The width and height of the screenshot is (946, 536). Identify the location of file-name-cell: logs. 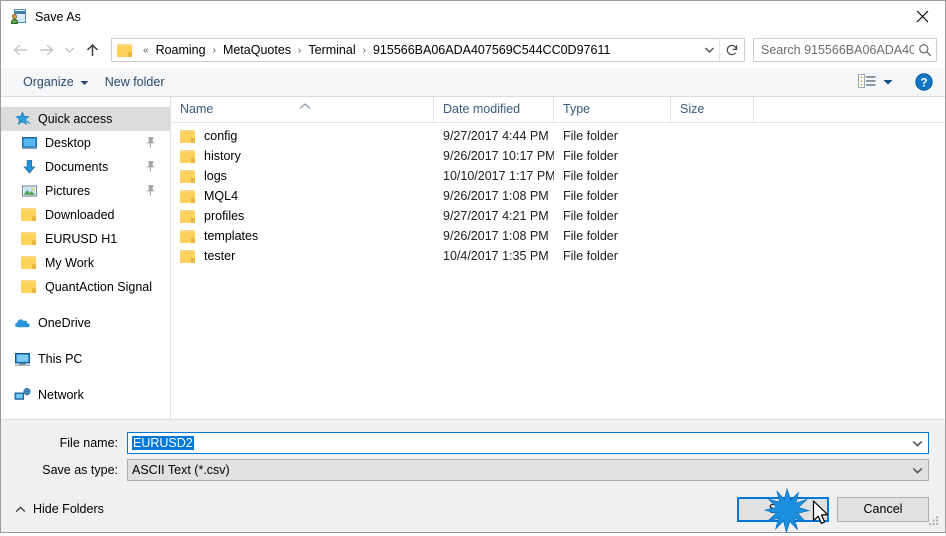
(302, 176).